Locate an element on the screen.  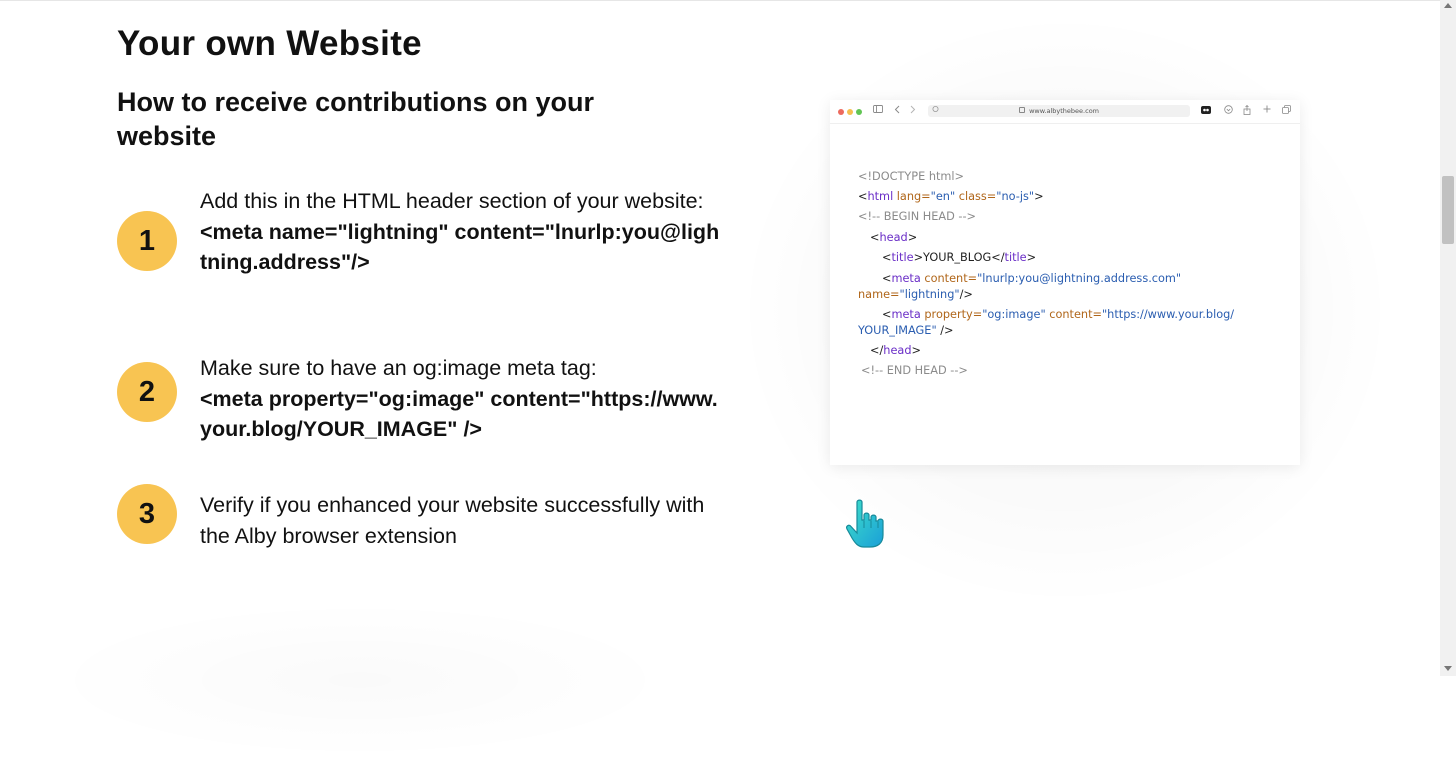
step-number-badge: 1 is located at coordinates (147, 241).